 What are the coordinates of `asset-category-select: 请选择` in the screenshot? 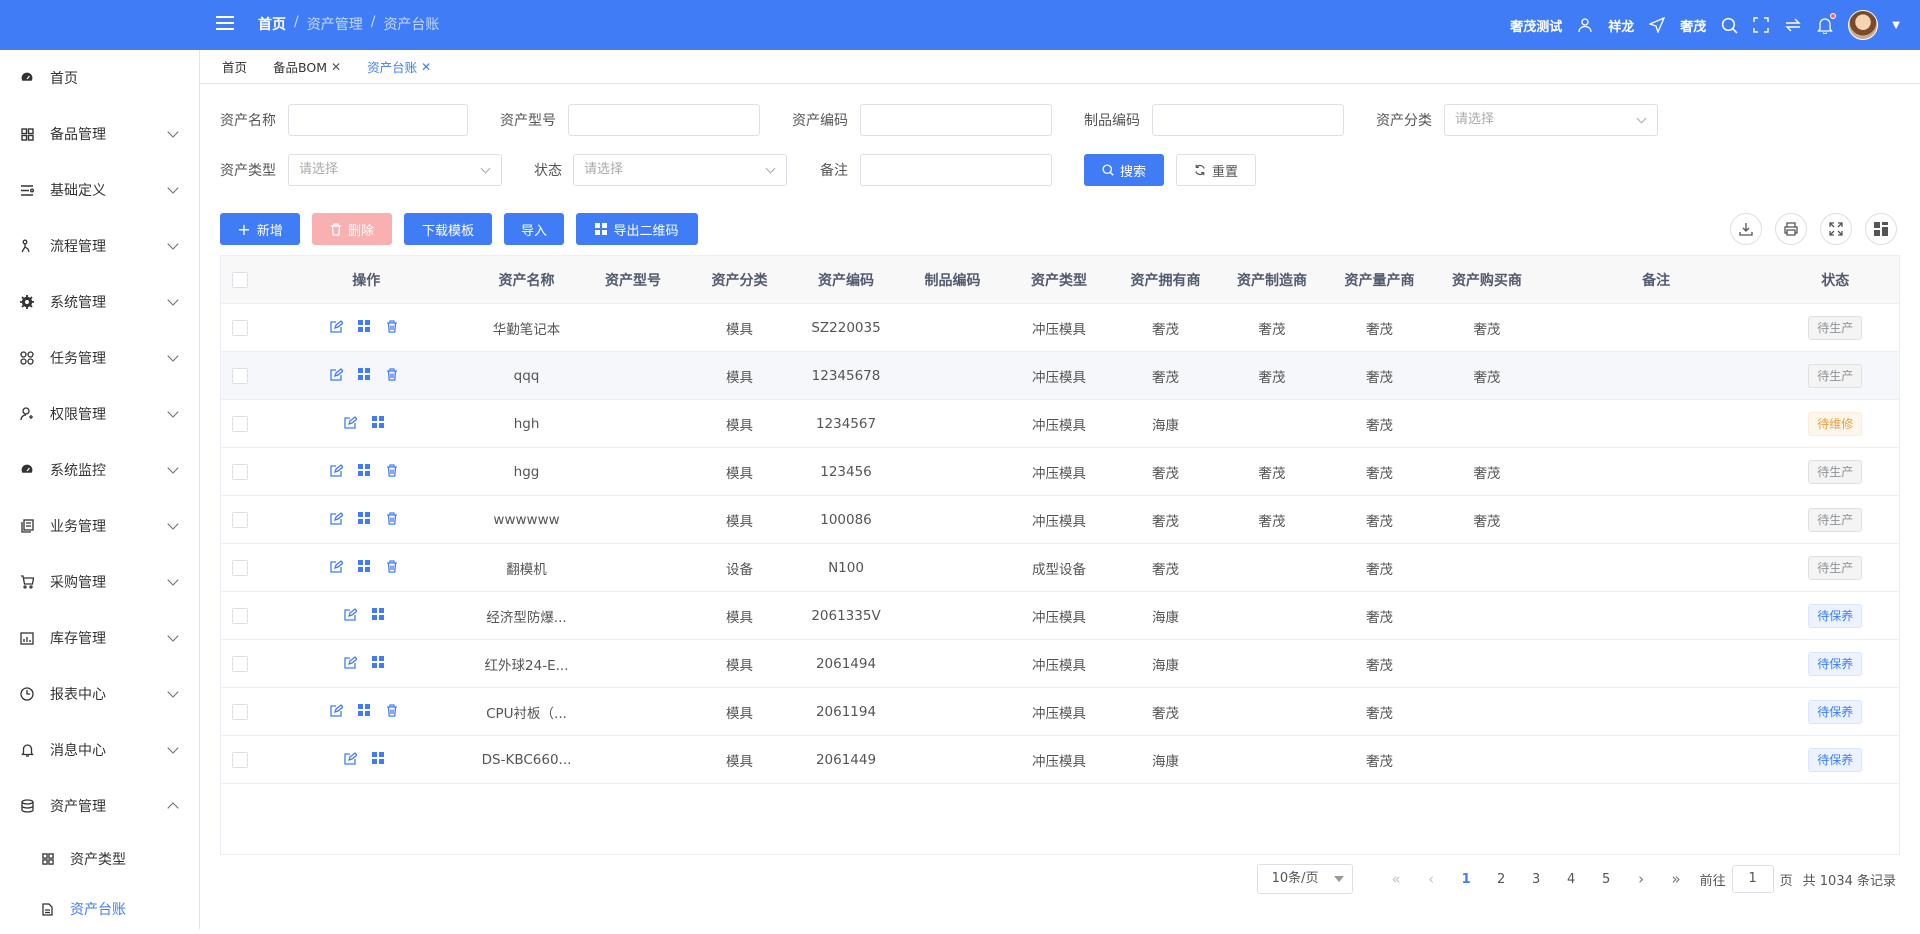 It's located at (1551, 120).